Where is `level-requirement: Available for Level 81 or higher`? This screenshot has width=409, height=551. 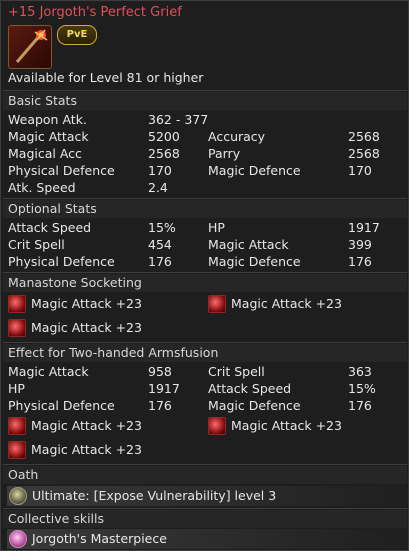 level-requirement: Available for Level 81 or higher is located at coordinates (106, 77).